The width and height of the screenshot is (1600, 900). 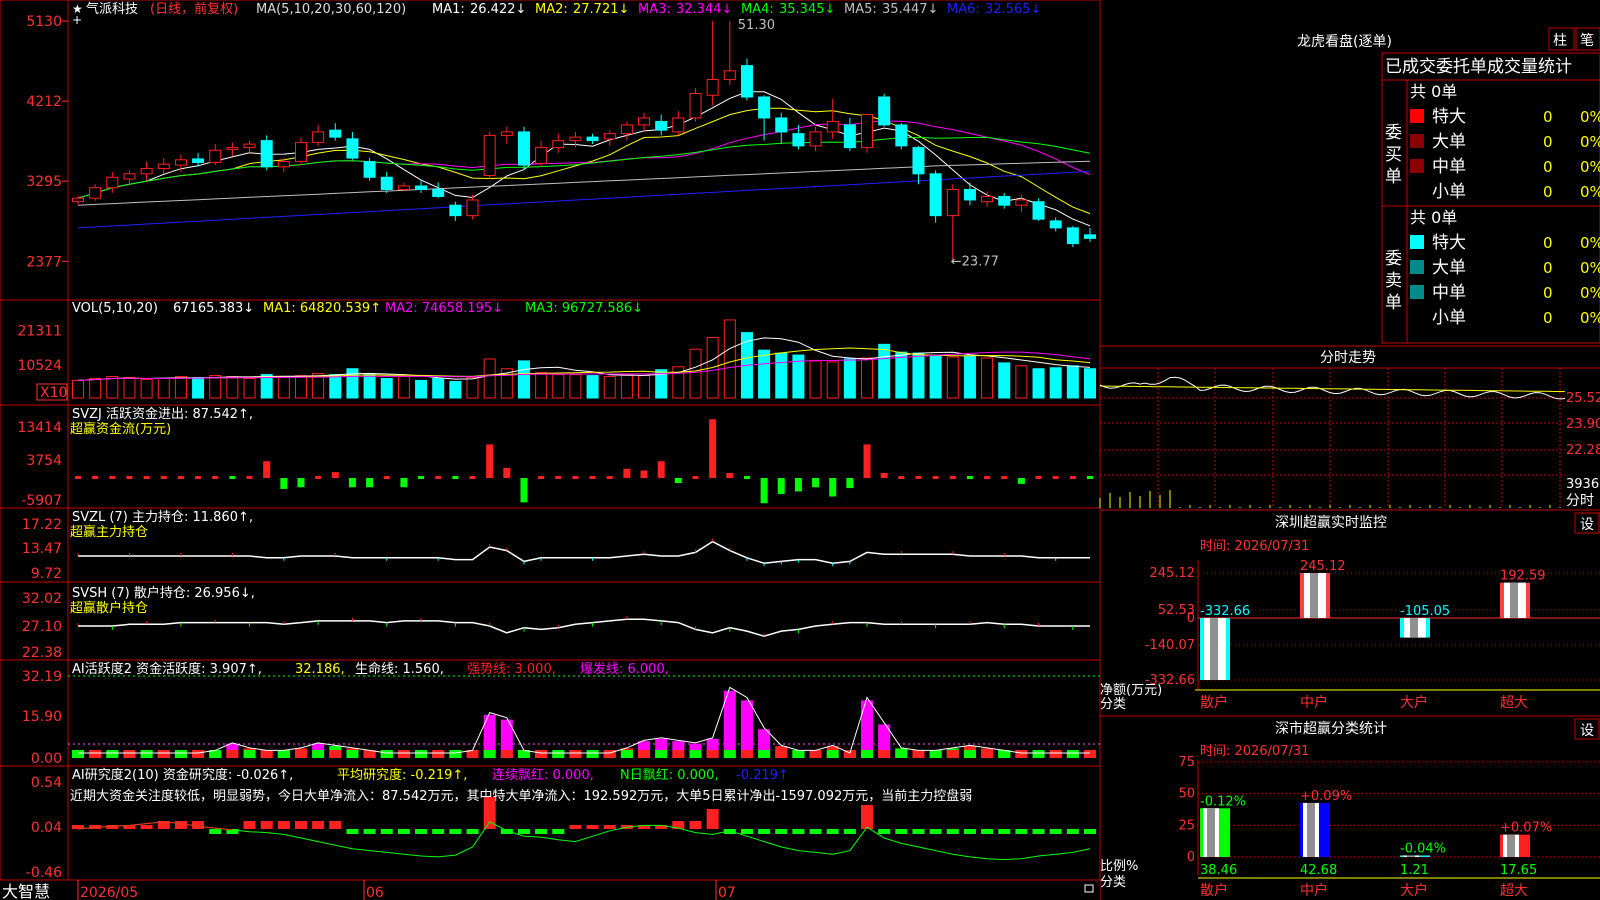 I want to click on stats-title: 深市超赢分类统计, so click(x=1331, y=728).